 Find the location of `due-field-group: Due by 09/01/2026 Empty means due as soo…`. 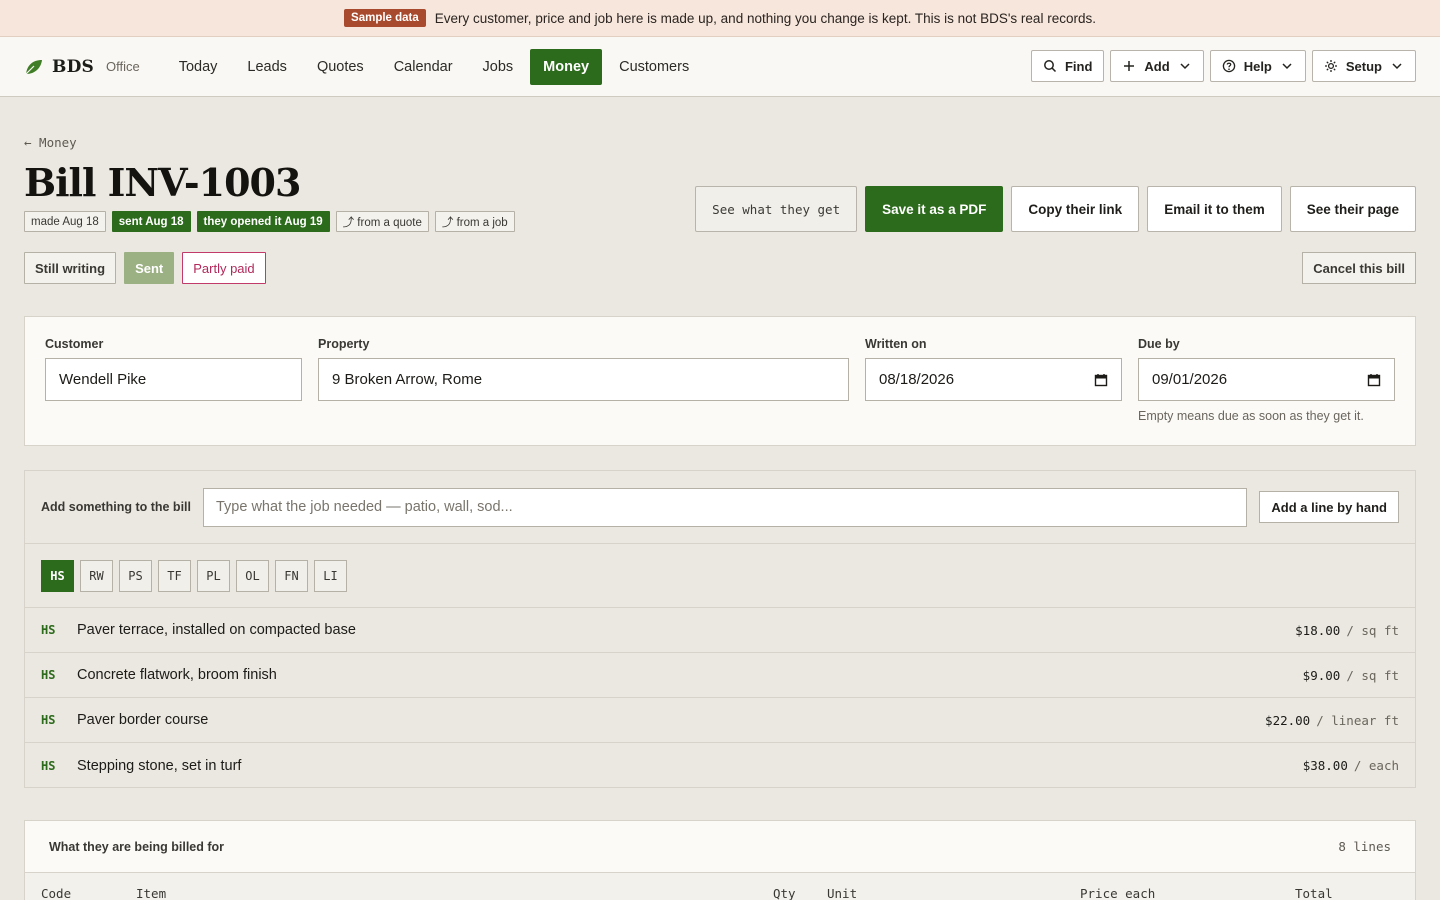

due-field-group: Due by 09/01/2026 Empty means due as soo… is located at coordinates (1266, 380).